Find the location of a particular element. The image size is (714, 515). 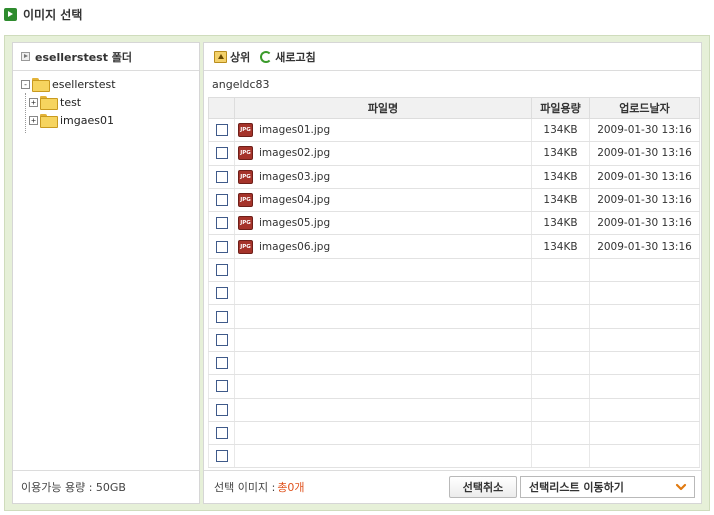

filename-cell: JPG images01.jpg is located at coordinates (383, 130).